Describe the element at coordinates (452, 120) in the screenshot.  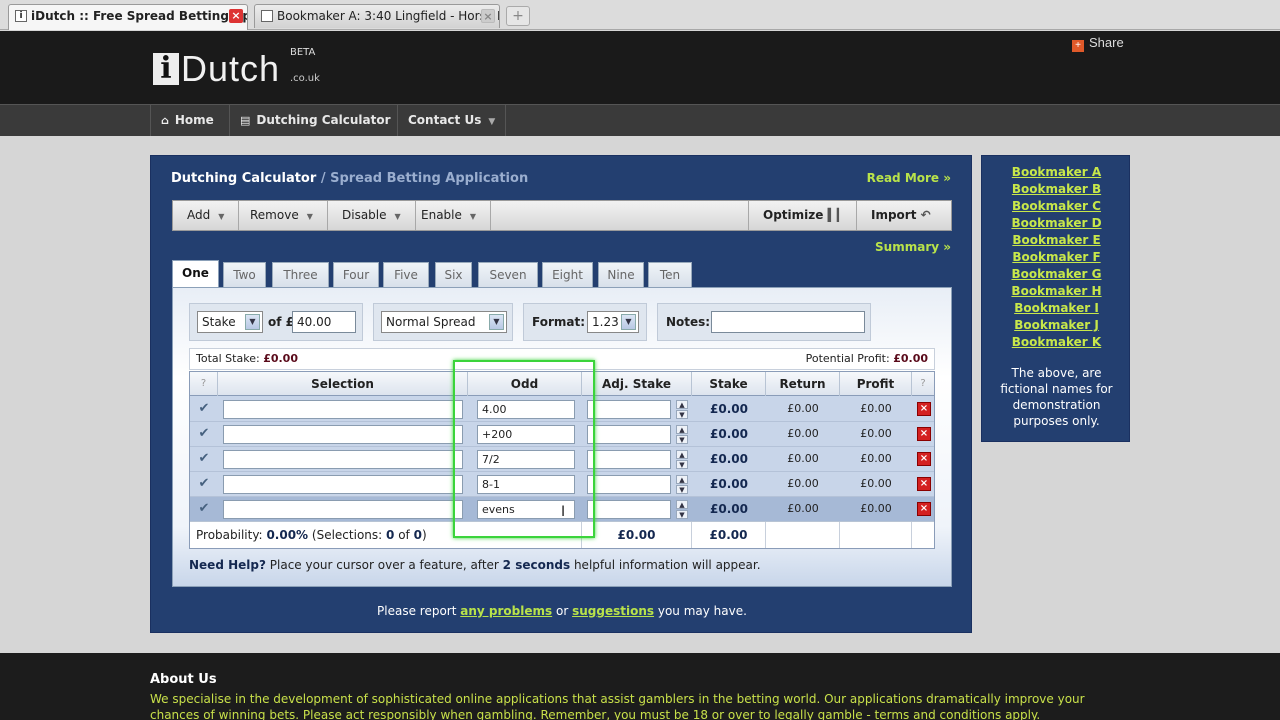
I see `nav-contact-us: Contact Us ▼` at that location.